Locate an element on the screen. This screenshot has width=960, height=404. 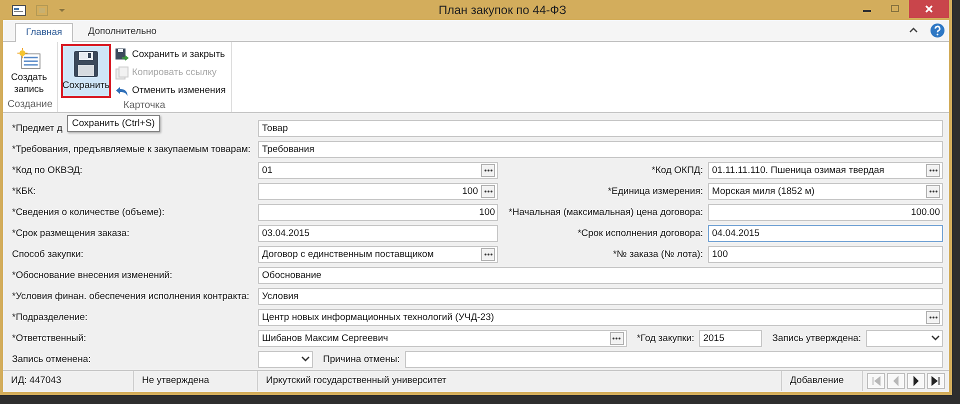
first-page-icon is located at coordinates (876, 381).